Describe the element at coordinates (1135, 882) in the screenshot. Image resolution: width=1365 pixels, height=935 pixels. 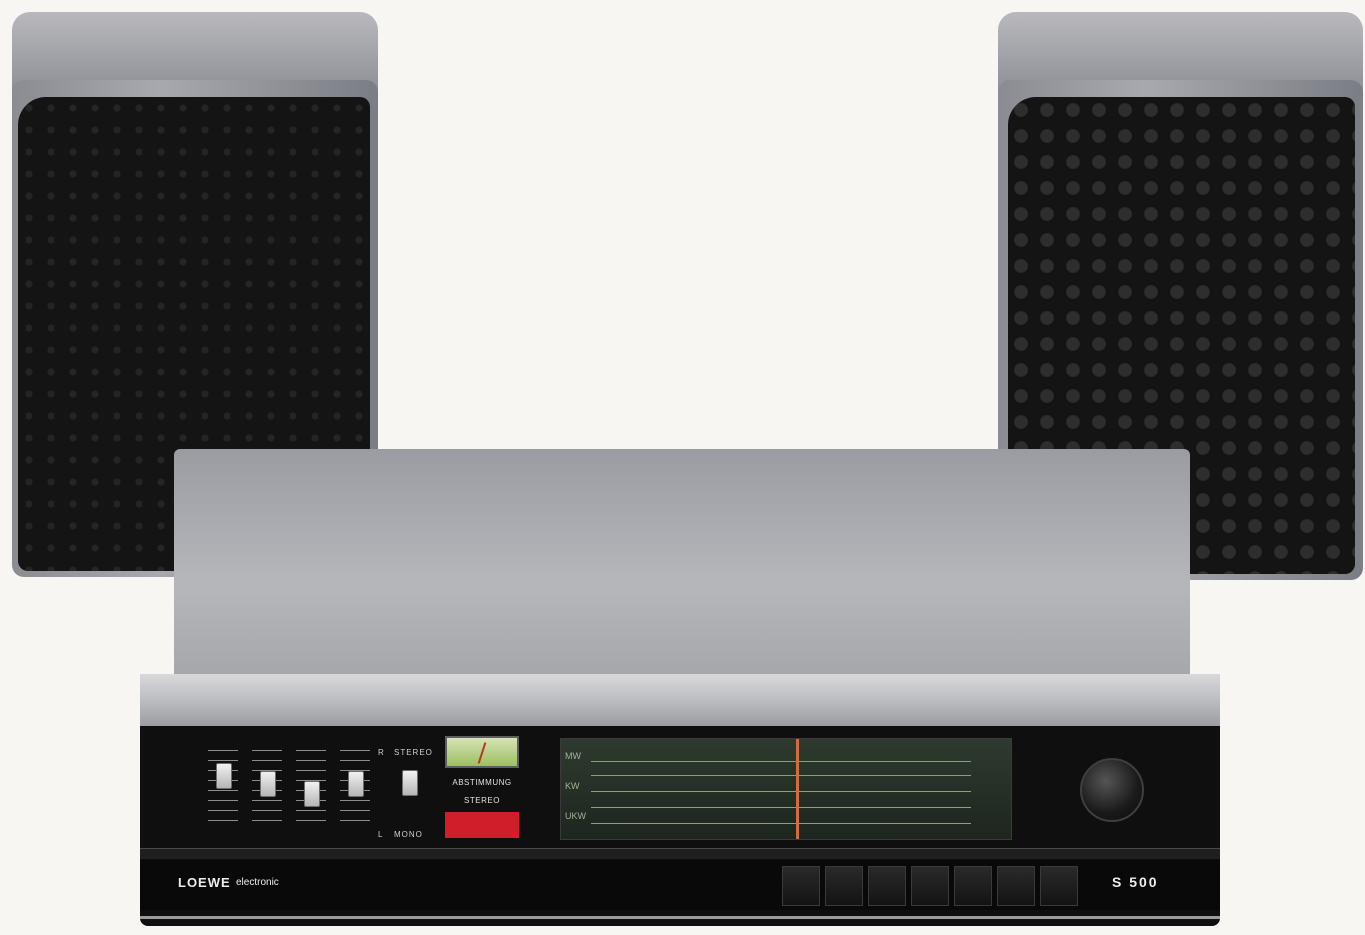
I see `model-label: S 500` at that location.